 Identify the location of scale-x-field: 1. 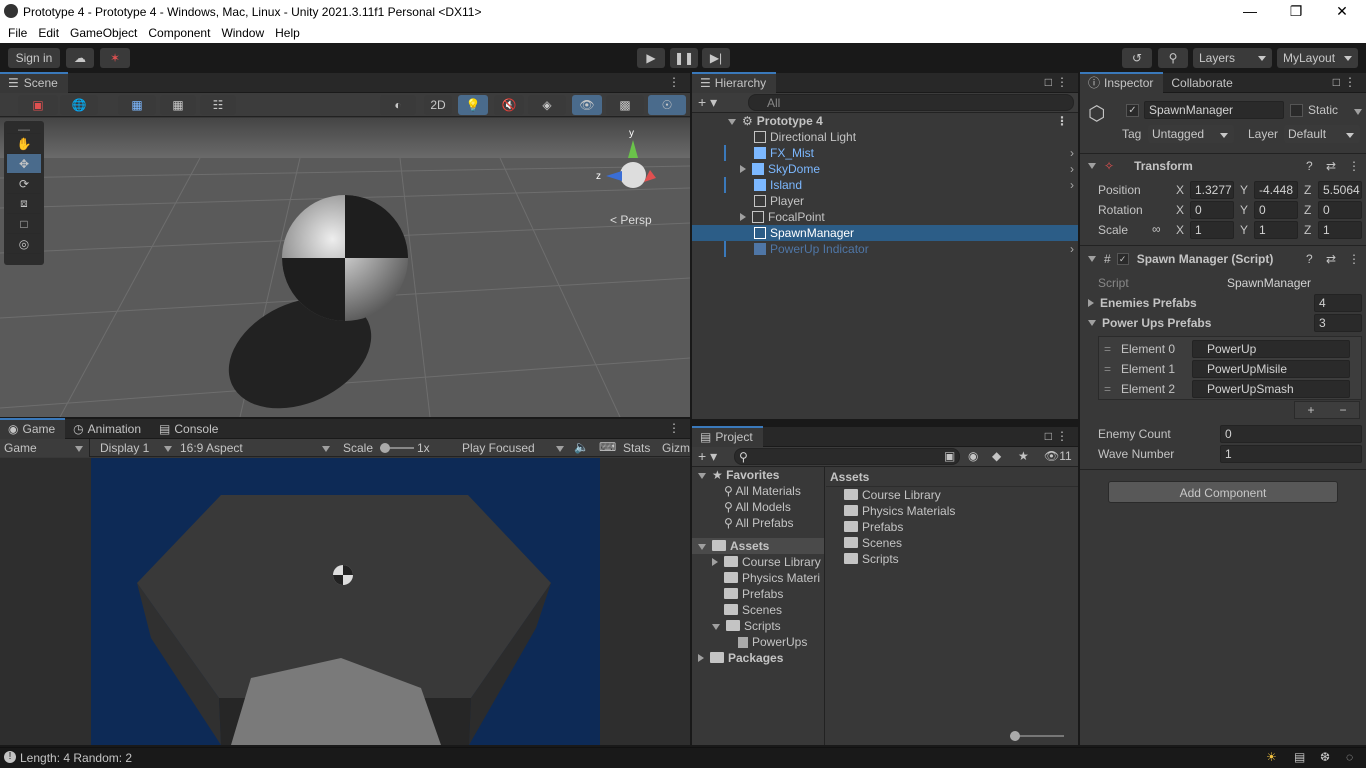
(1212, 230).